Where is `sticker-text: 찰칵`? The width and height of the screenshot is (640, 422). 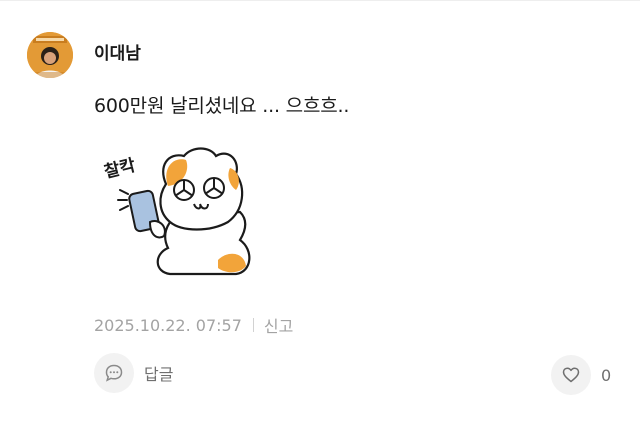
sticker-text: 찰칵 is located at coordinates (120, 168).